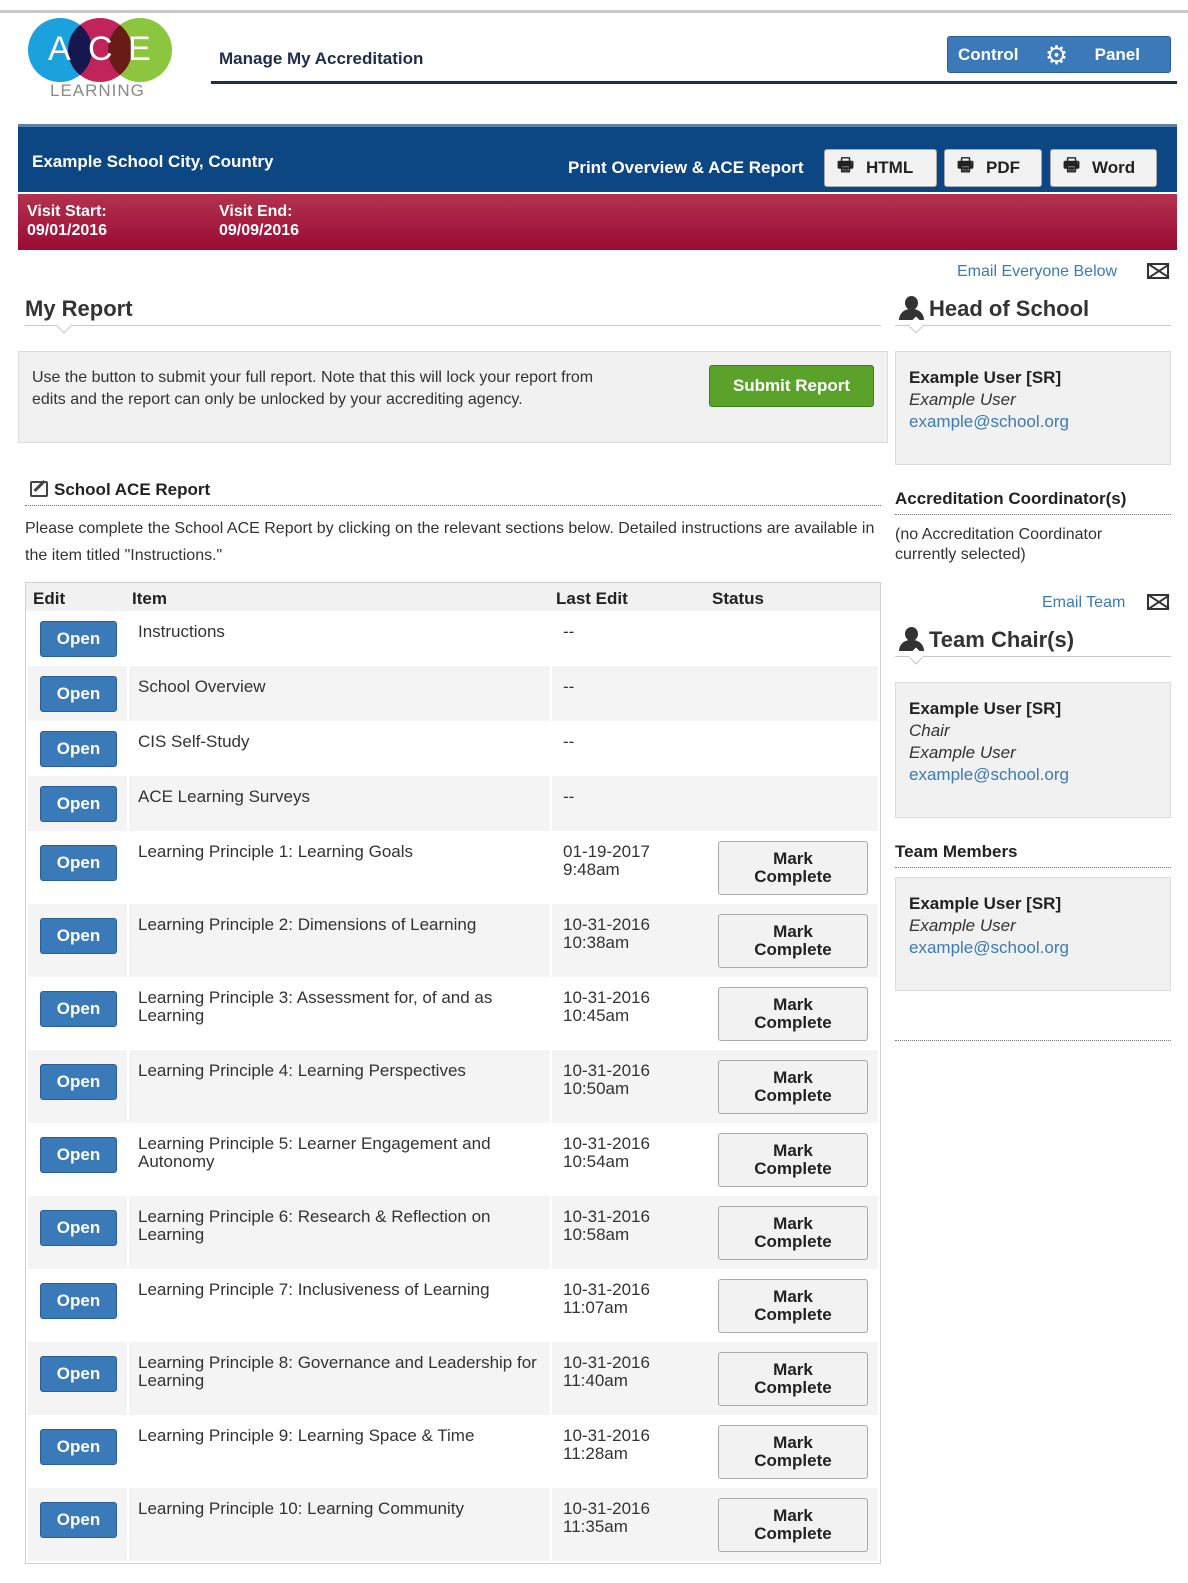 The height and width of the screenshot is (1583, 1188). I want to click on visit-end-date: 09/09/2016, so click(259, 230).